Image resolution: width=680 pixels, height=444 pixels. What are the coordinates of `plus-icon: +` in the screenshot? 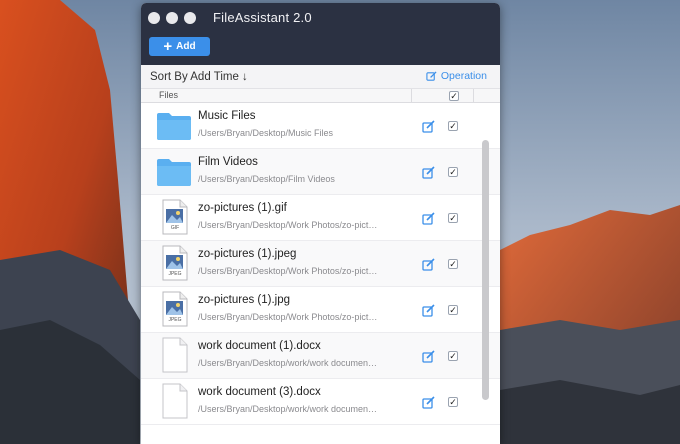 It's located at (168, 46).